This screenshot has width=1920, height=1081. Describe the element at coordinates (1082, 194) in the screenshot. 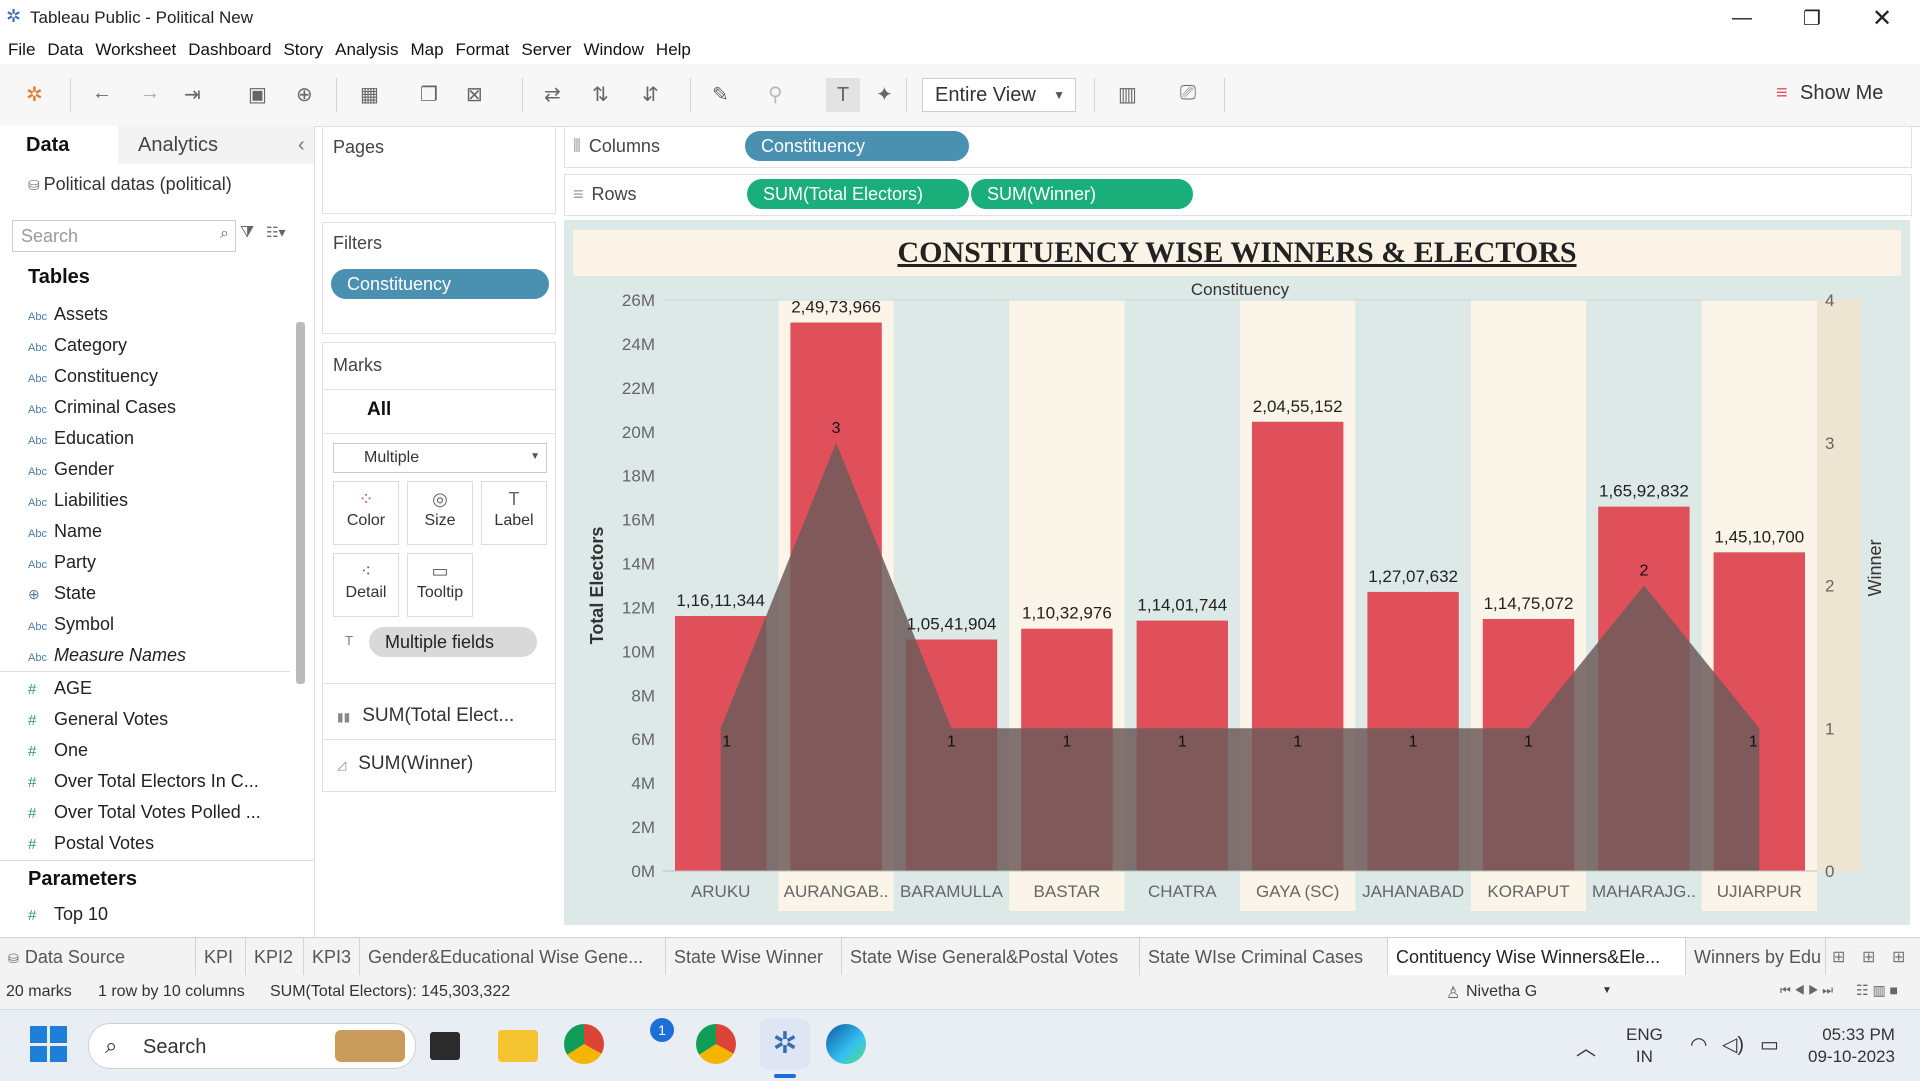

I see `rows-pill-winner: SUM(Winner)` at that location.